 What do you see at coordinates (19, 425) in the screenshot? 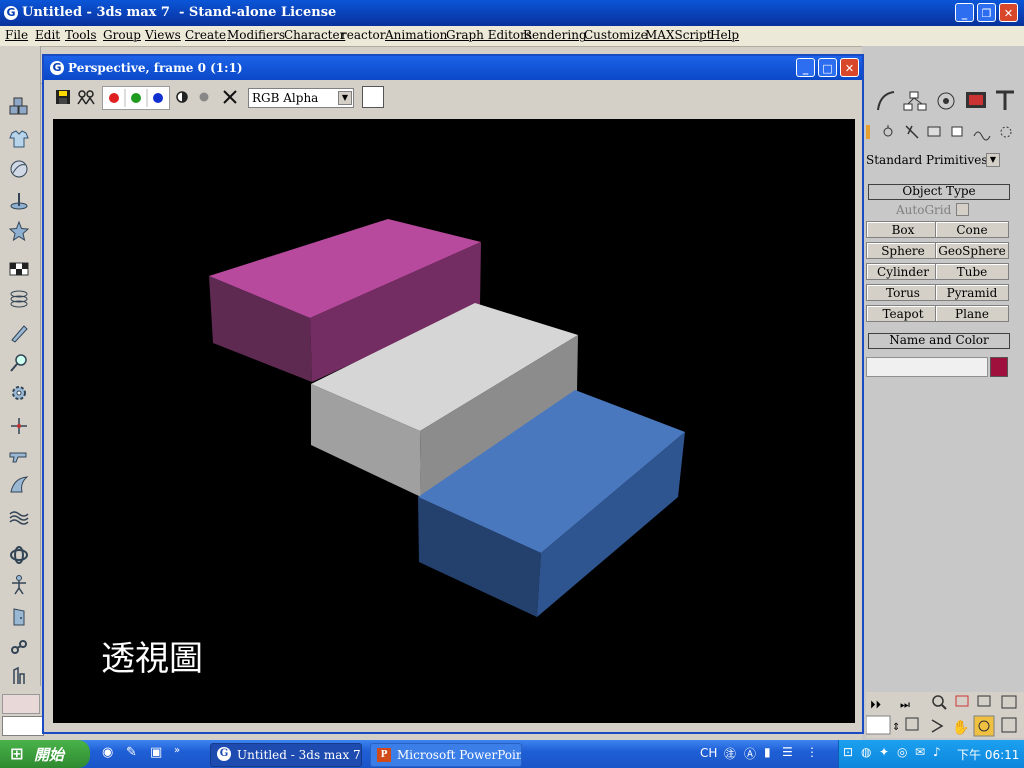
I see `axis-icon` at bounding box center [19, 425].